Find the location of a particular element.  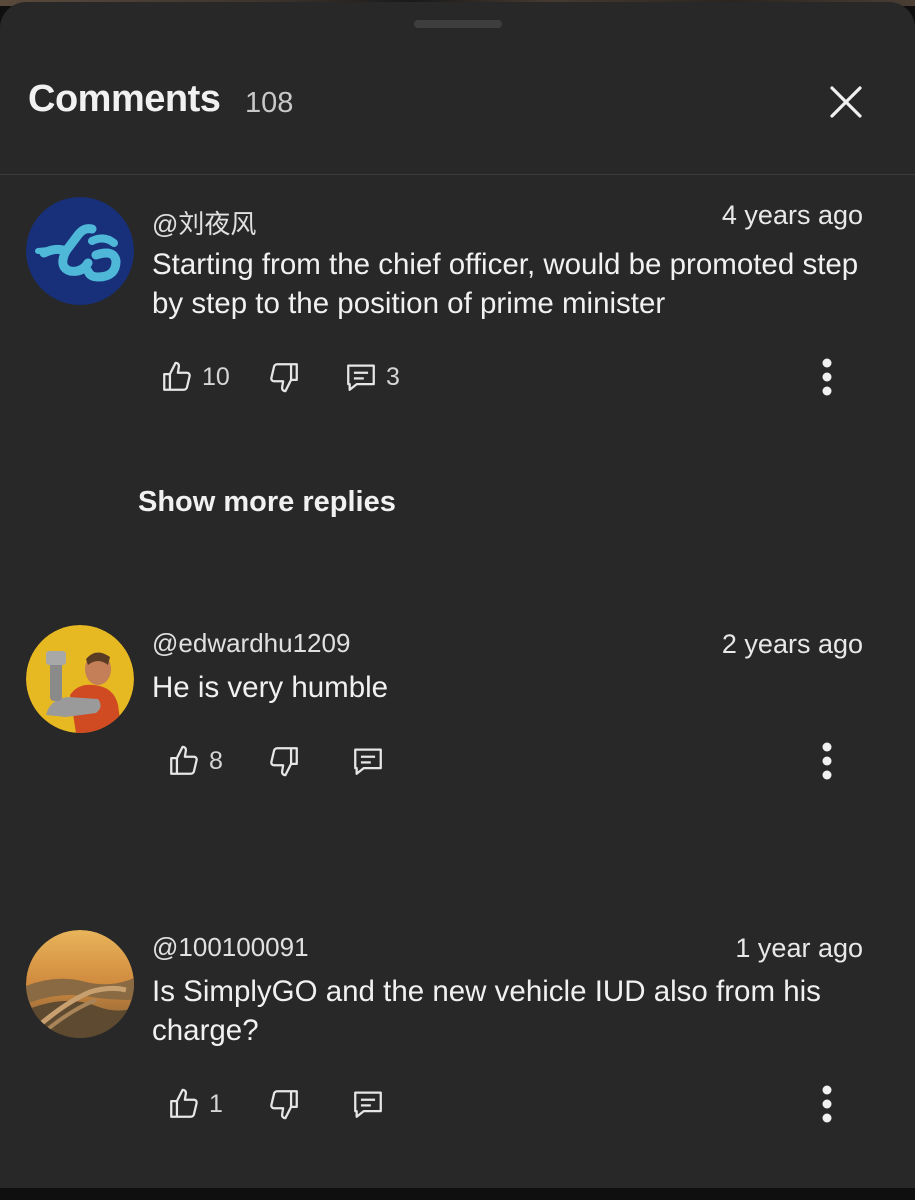

comment-timestamp: 4 years ago is located at coordinates (792, 215).